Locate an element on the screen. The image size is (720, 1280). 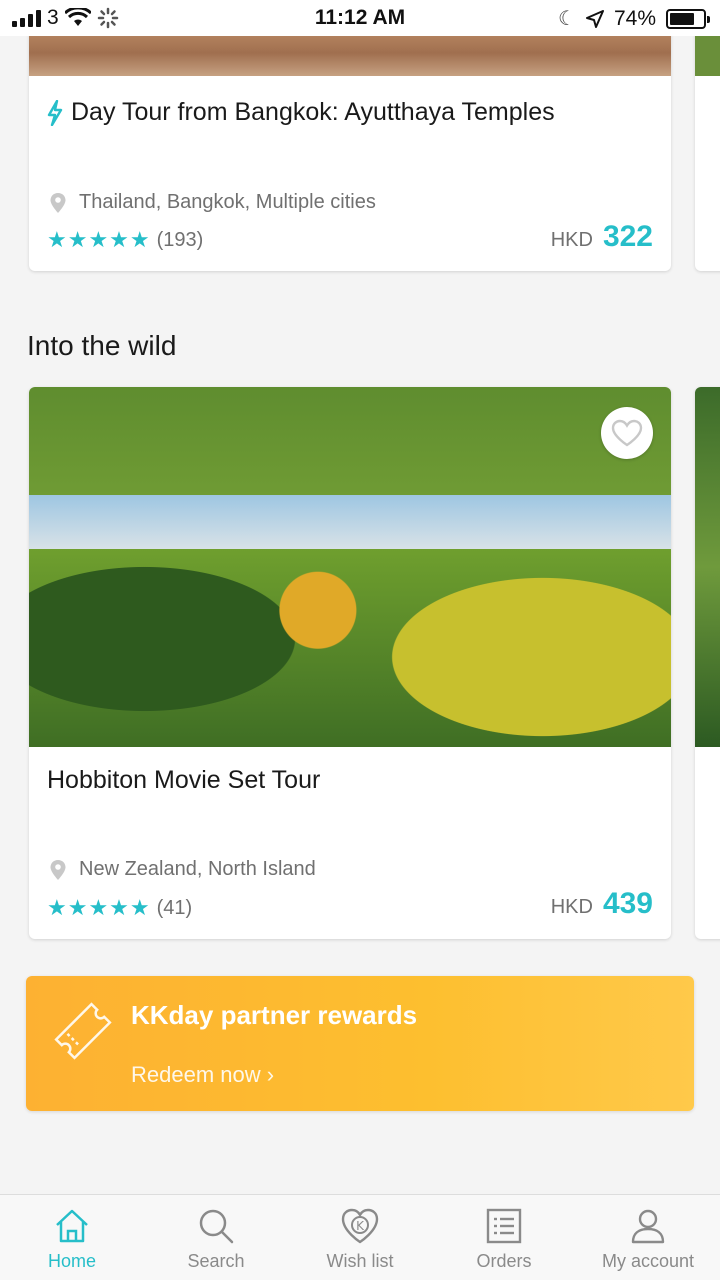
tab-wishlist: K Wish list is located at coordinates (360, 1237).